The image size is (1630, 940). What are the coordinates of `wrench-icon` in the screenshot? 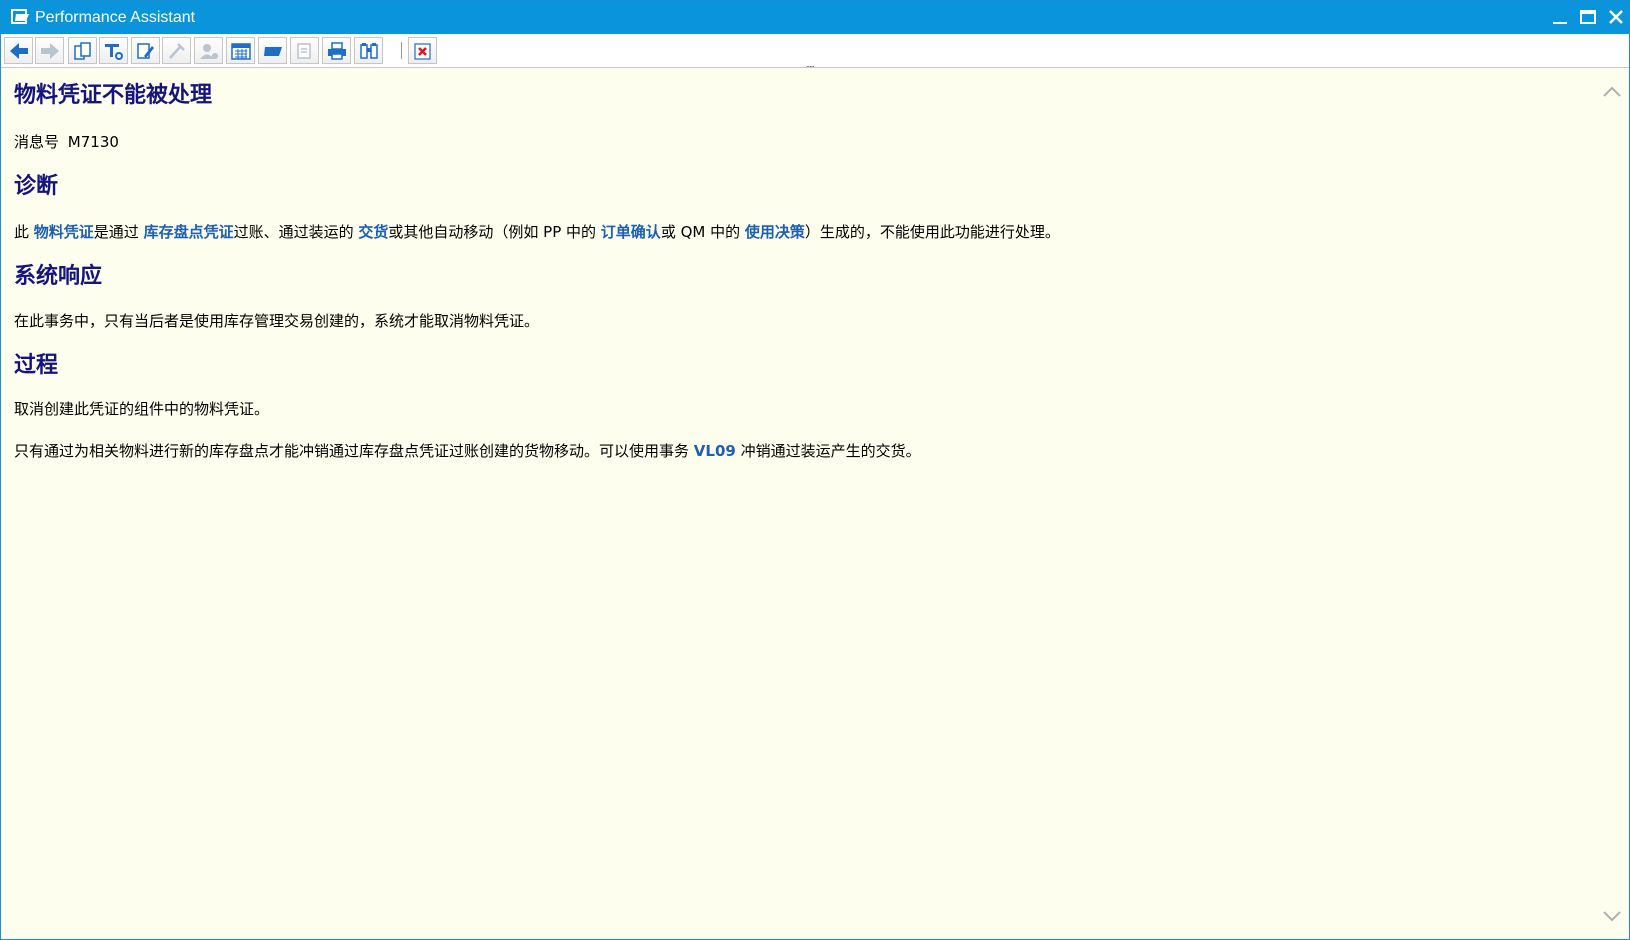 It's located at (177, 51).